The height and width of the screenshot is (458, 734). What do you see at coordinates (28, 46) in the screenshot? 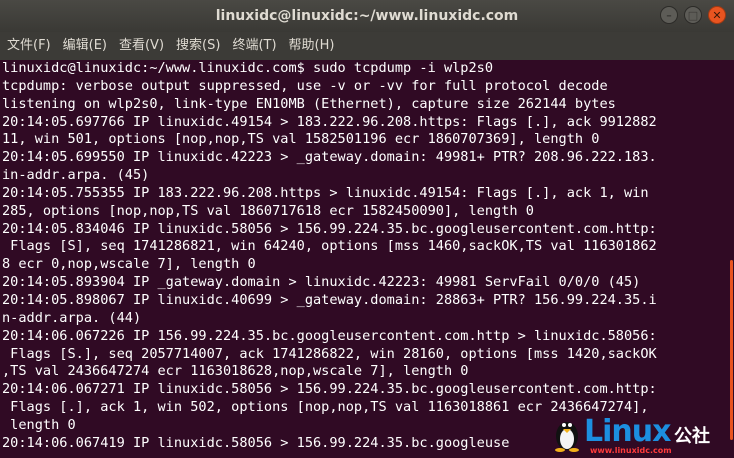
I see `menu-file: 文件(F)` at bounding box center [28, 46].